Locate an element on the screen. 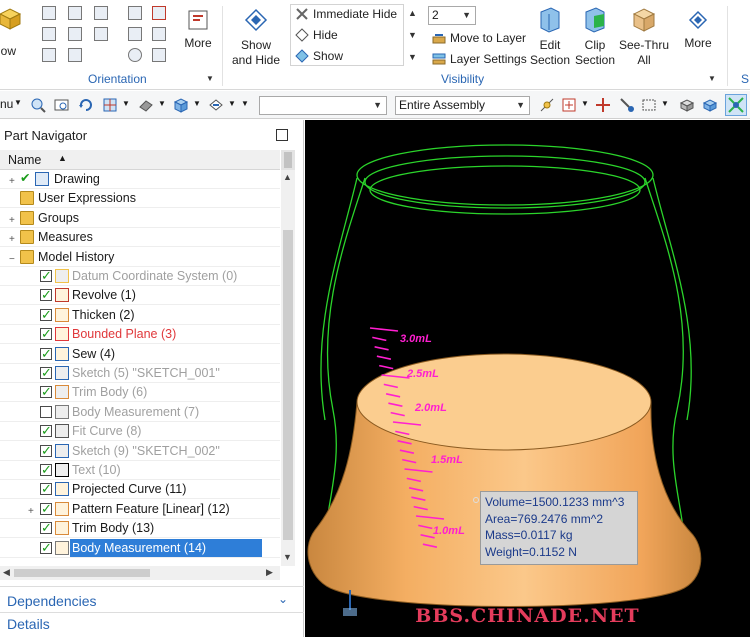  tree-row: Sketch (9) "SKETCH_002" is located at coordinates (140, 451).